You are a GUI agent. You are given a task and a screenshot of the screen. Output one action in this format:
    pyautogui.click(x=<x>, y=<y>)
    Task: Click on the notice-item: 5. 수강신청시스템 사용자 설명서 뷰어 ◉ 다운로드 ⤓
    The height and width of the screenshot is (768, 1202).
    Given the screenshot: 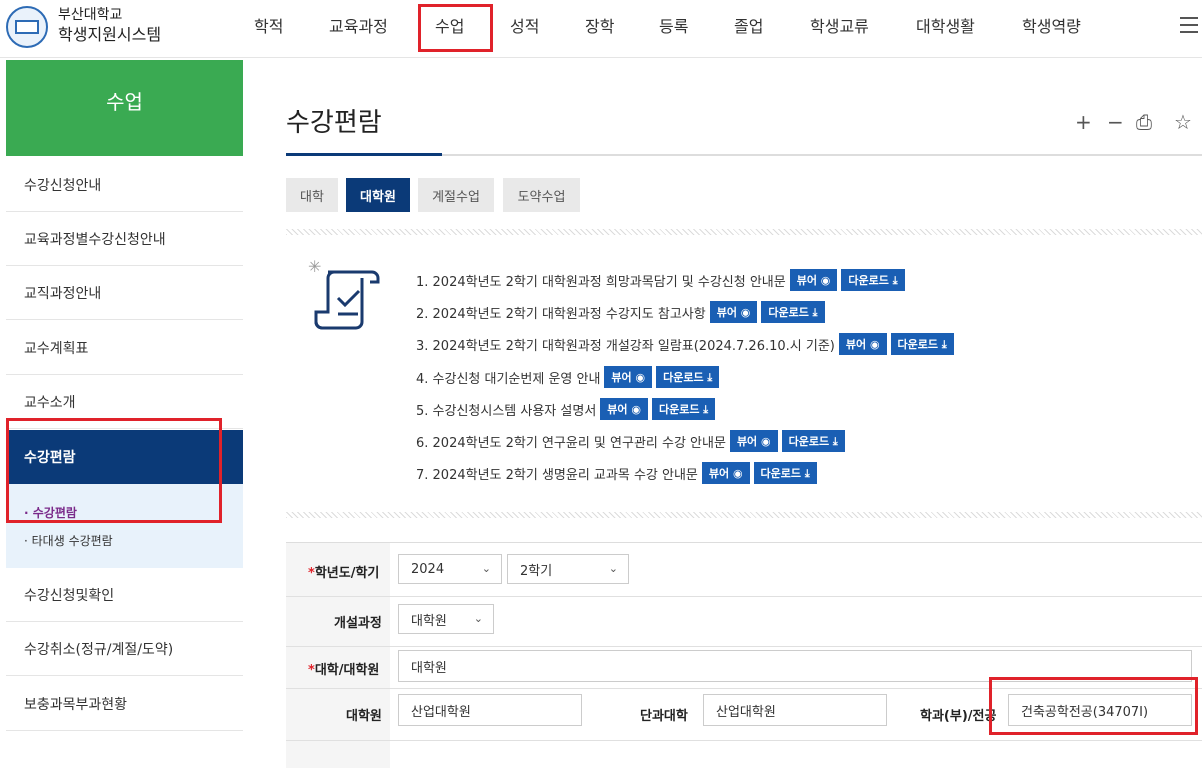 What is the action you would take?
    pyautogui.click(x=566, y=409)
    